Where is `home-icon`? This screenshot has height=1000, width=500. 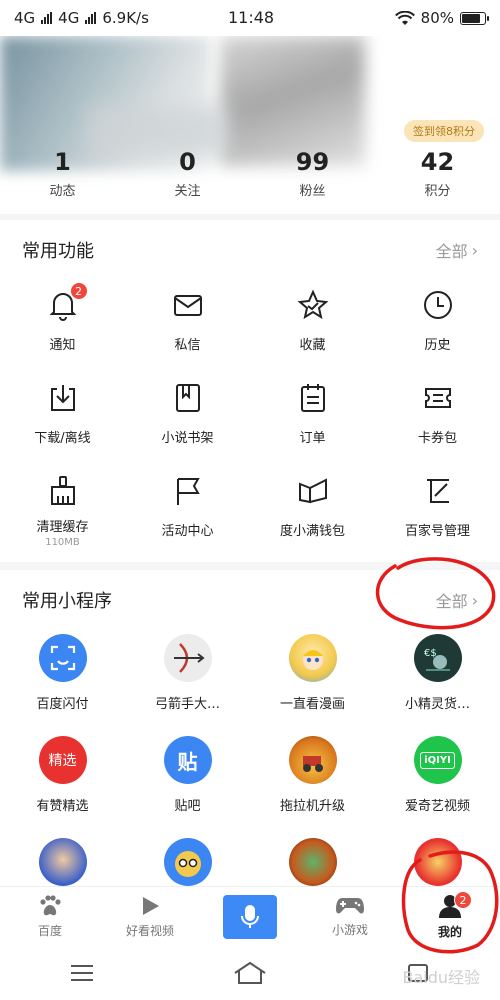
home-icon is located at coordinates (250, 973).